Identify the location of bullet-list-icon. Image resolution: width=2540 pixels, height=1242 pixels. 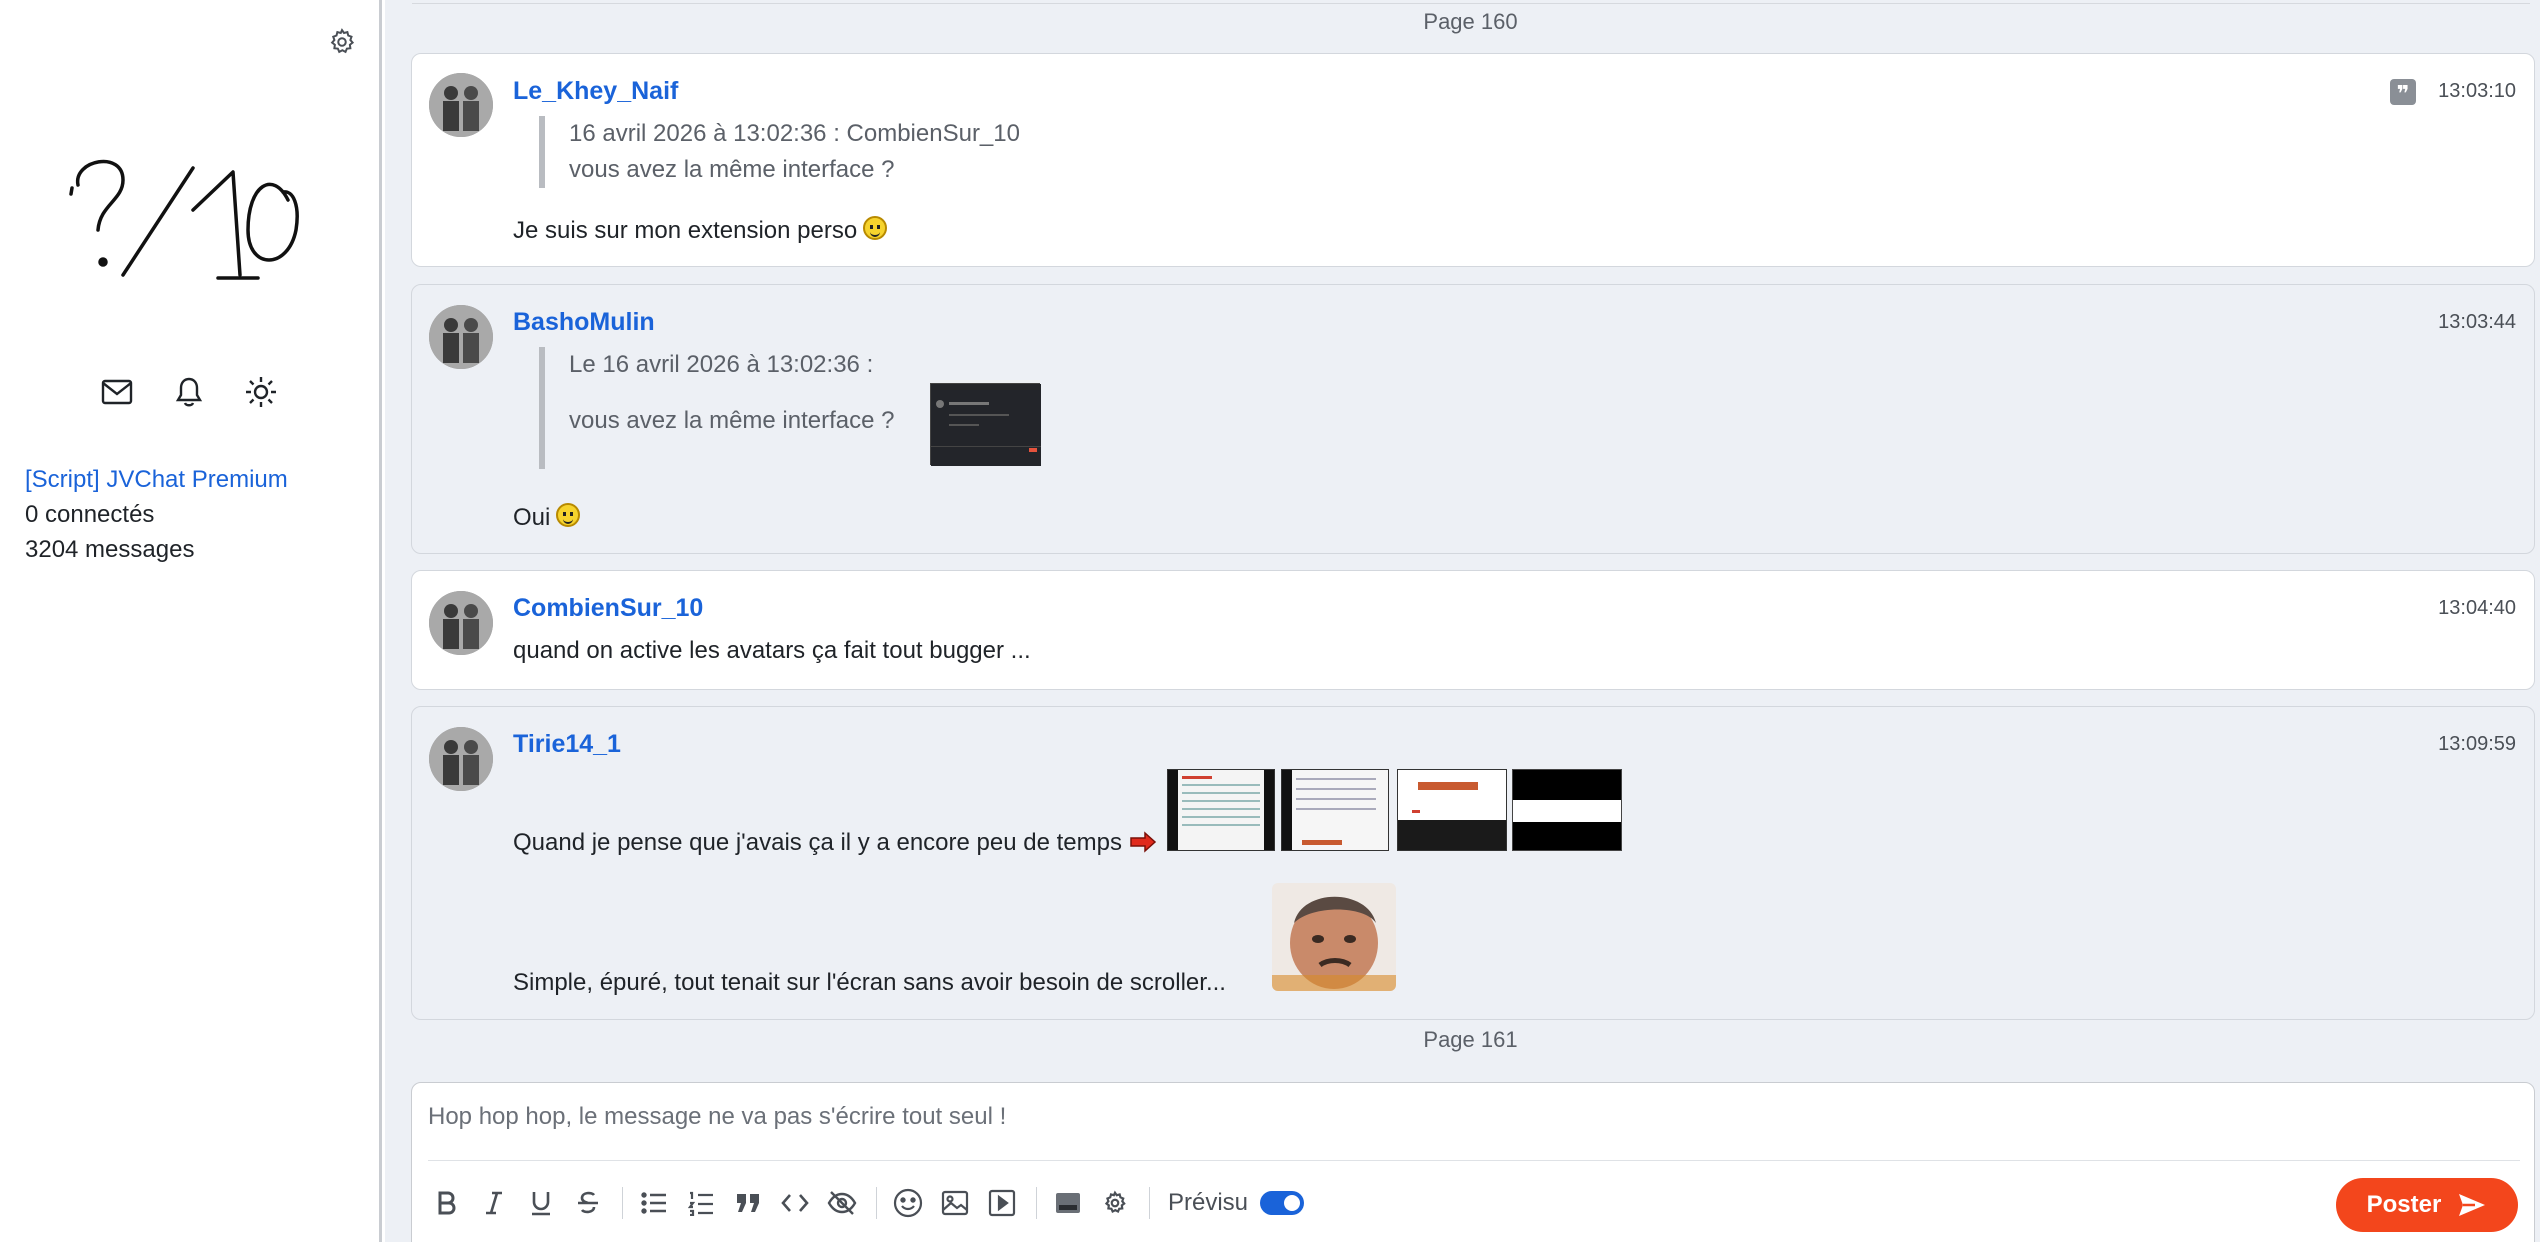
(654, 1203).